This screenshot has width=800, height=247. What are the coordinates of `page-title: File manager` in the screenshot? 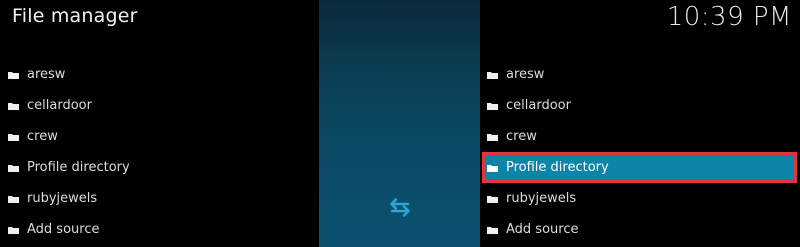 It's located at (75, 16).